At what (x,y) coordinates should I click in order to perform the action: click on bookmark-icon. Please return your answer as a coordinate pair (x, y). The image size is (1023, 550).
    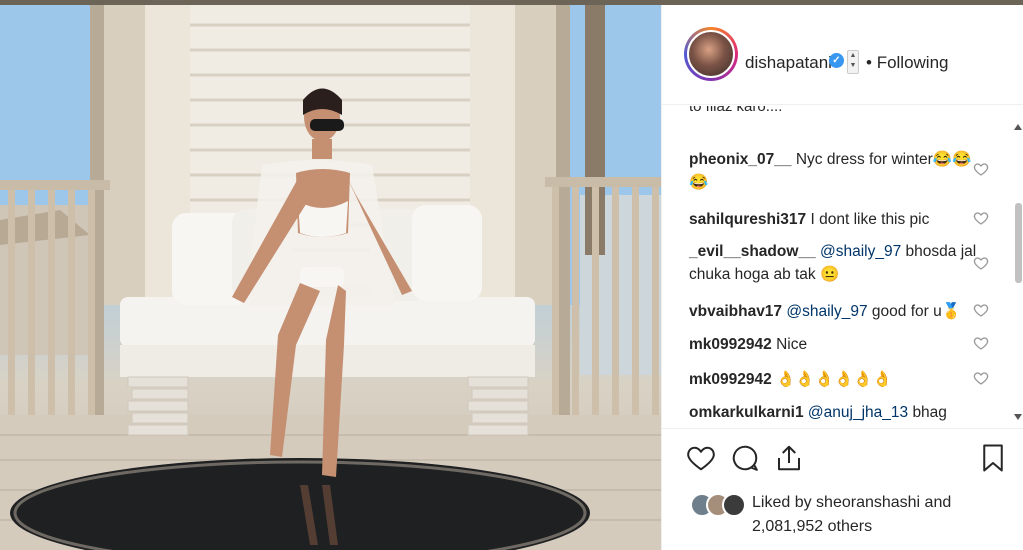
    Looking at the image, I should click on (993, 458).